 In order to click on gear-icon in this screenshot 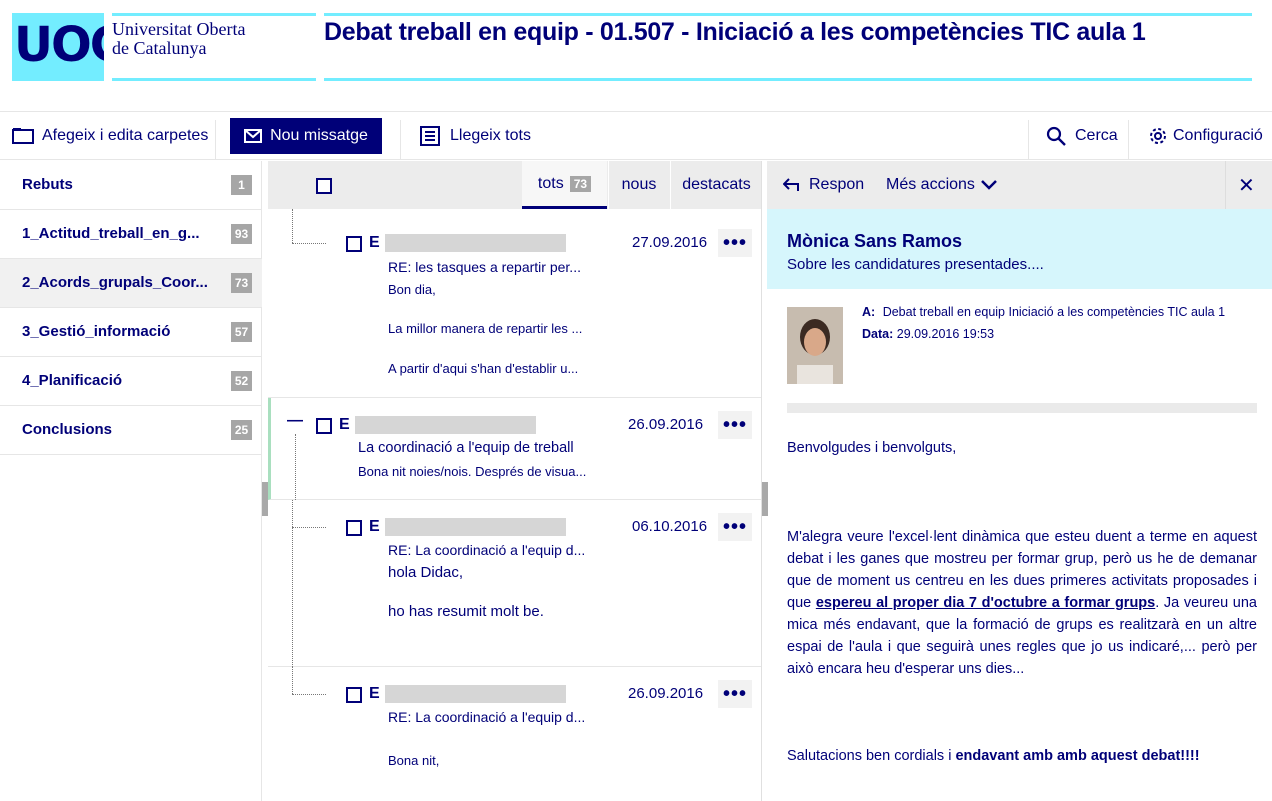, I will do `click(1158, 136)`.